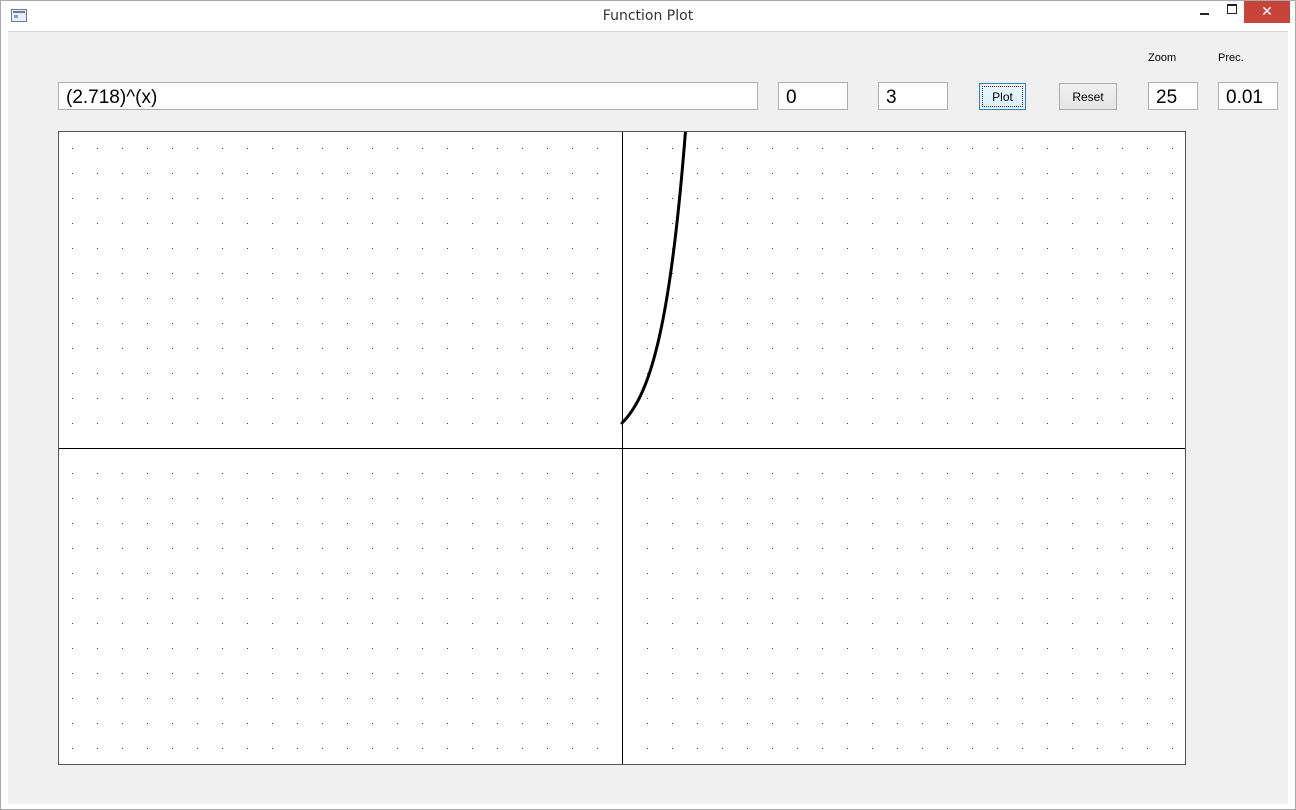  Describe the element at coordinates (1173, 96) in the screenshot. I see `zoom-input` at that location.